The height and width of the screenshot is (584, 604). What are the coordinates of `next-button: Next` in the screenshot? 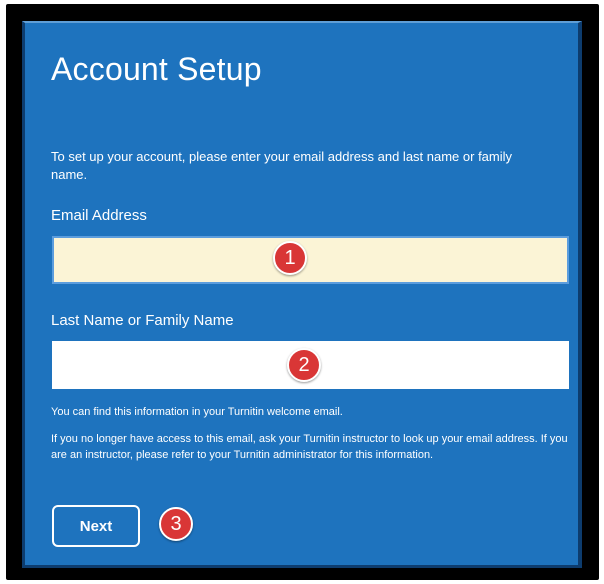 It's located at (96, 526).